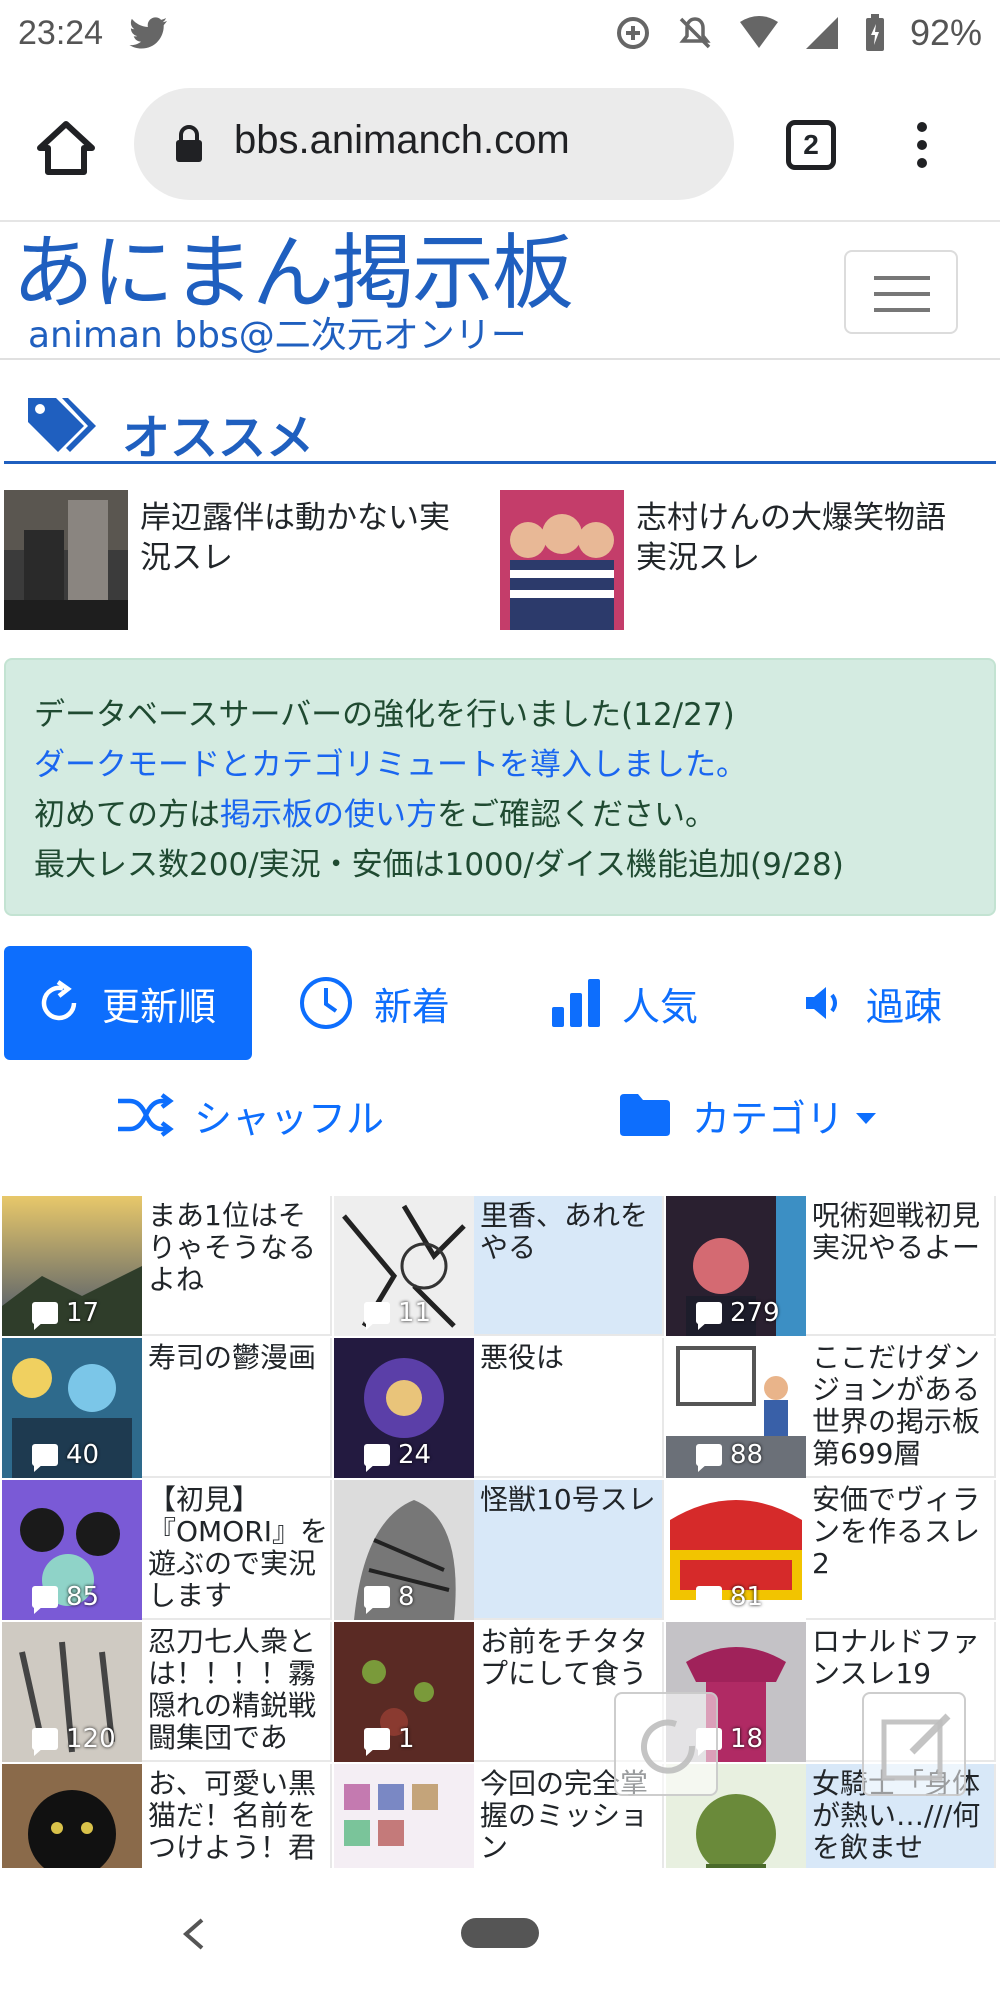 Image resolution: width=1000 pixels, height=2000 pixels. I want to click on back-icon, so click(194, 1934).